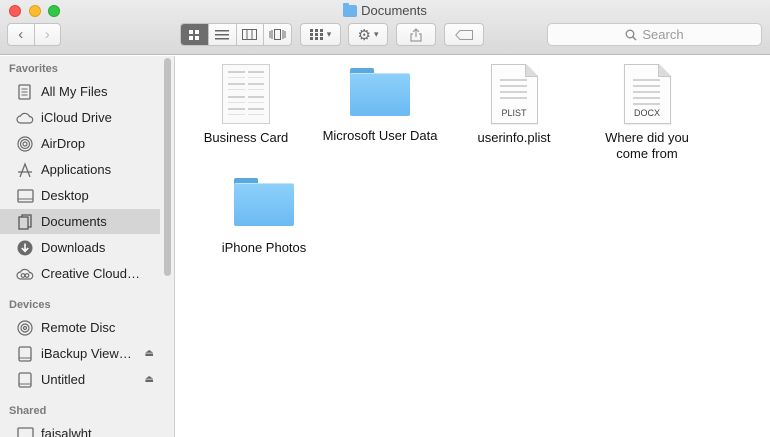 The height and width of the screenshot is (437, 770). I want to click on action-button: ⚙ ▾, so click(368, 34).